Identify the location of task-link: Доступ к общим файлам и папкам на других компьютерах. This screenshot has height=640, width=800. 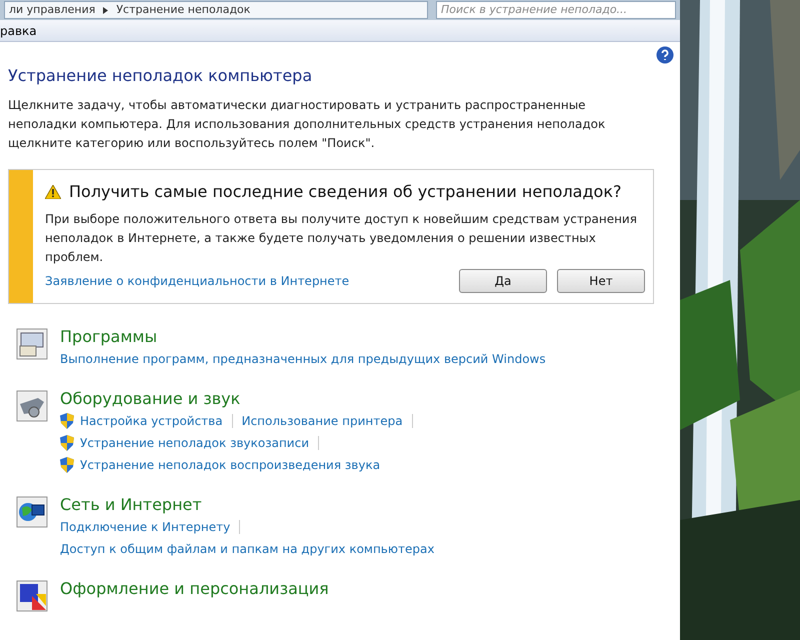
(247, 549).